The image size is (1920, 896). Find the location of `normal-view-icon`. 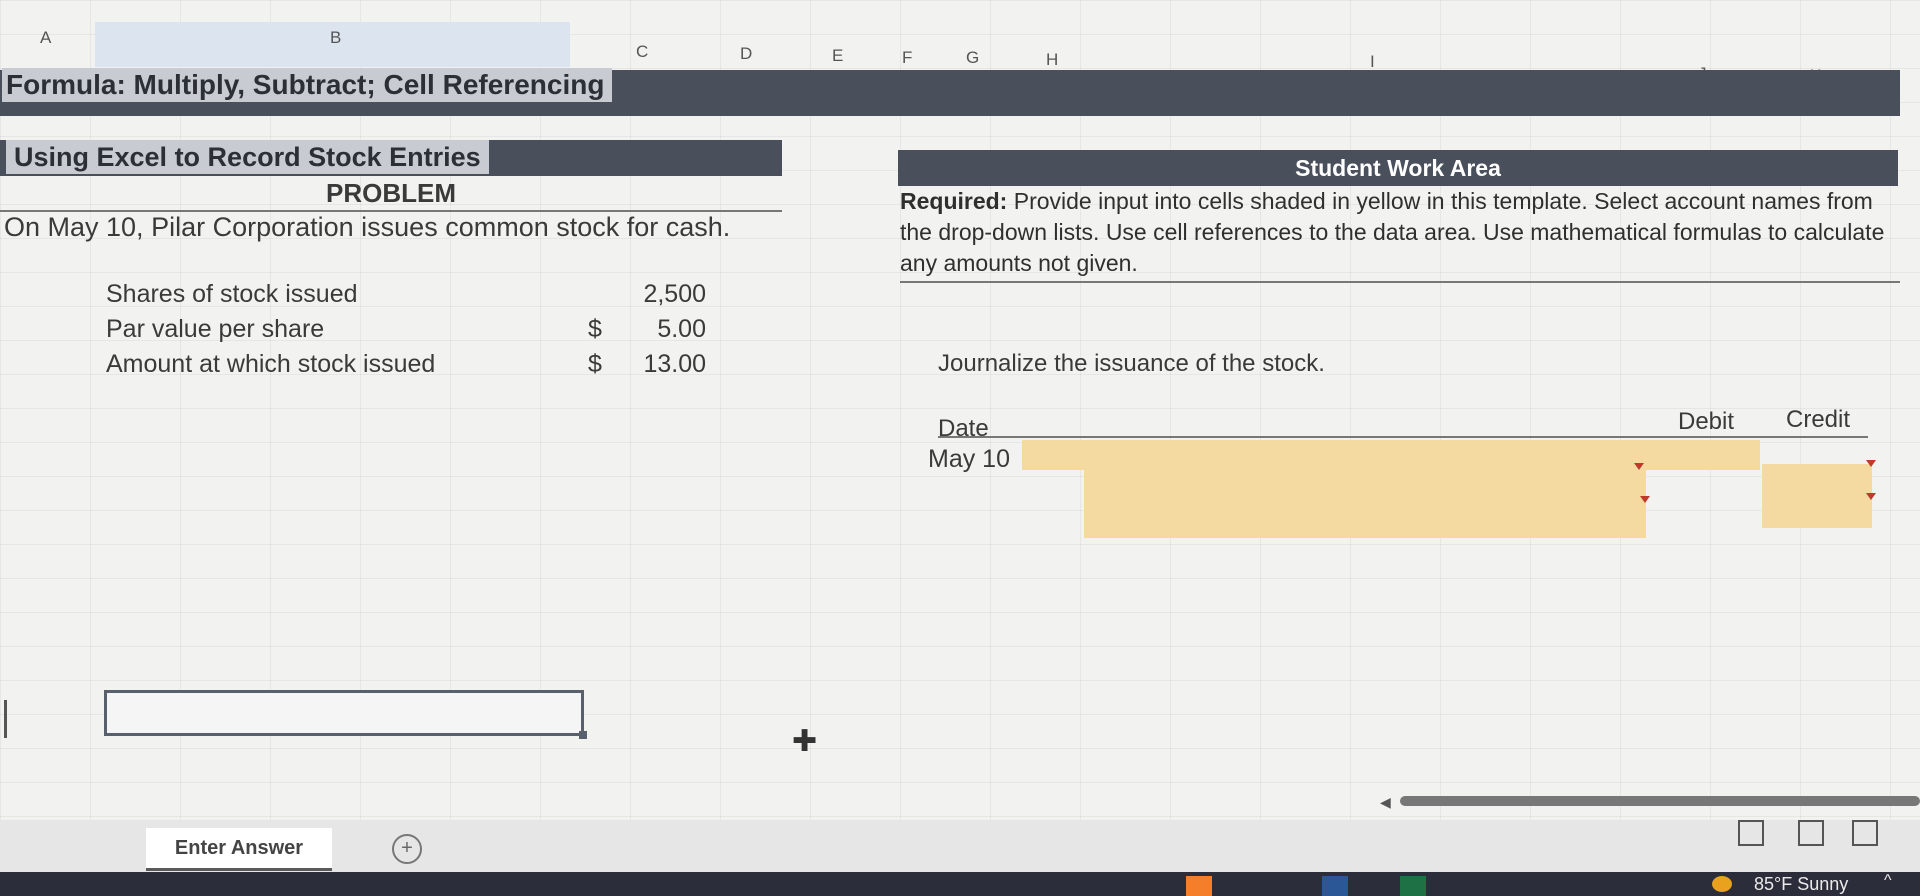

normal-view-icon is located at coordinates (1751, 833).